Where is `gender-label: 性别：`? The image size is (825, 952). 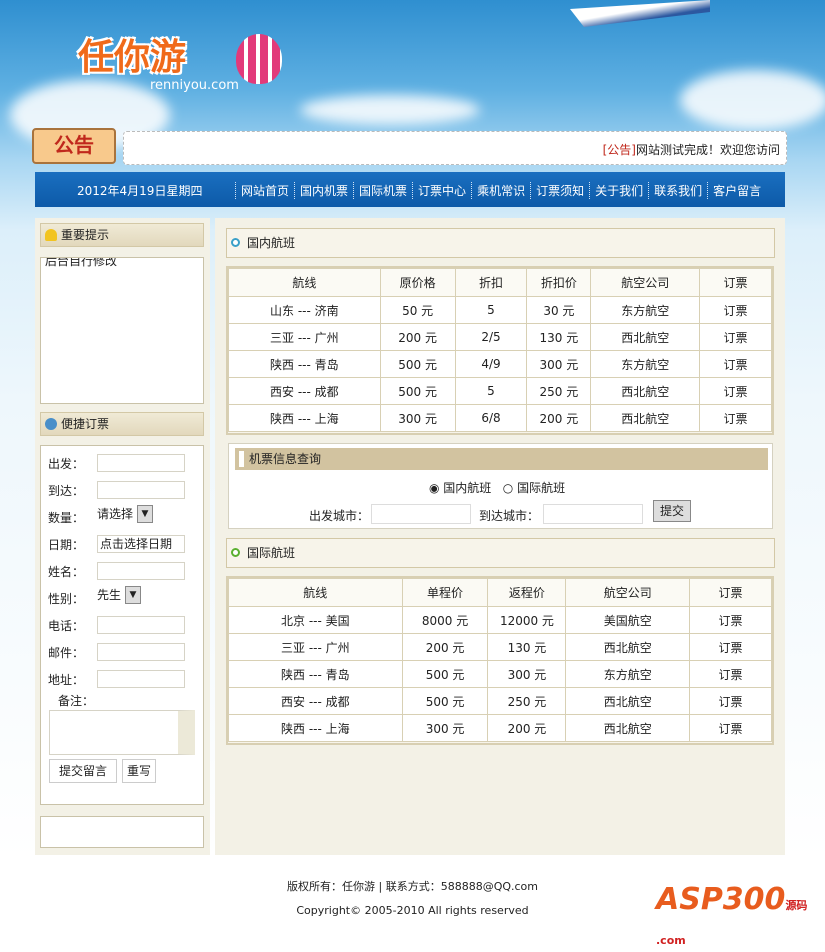 gender-label: 性别： is located at coordinates (66, 599).